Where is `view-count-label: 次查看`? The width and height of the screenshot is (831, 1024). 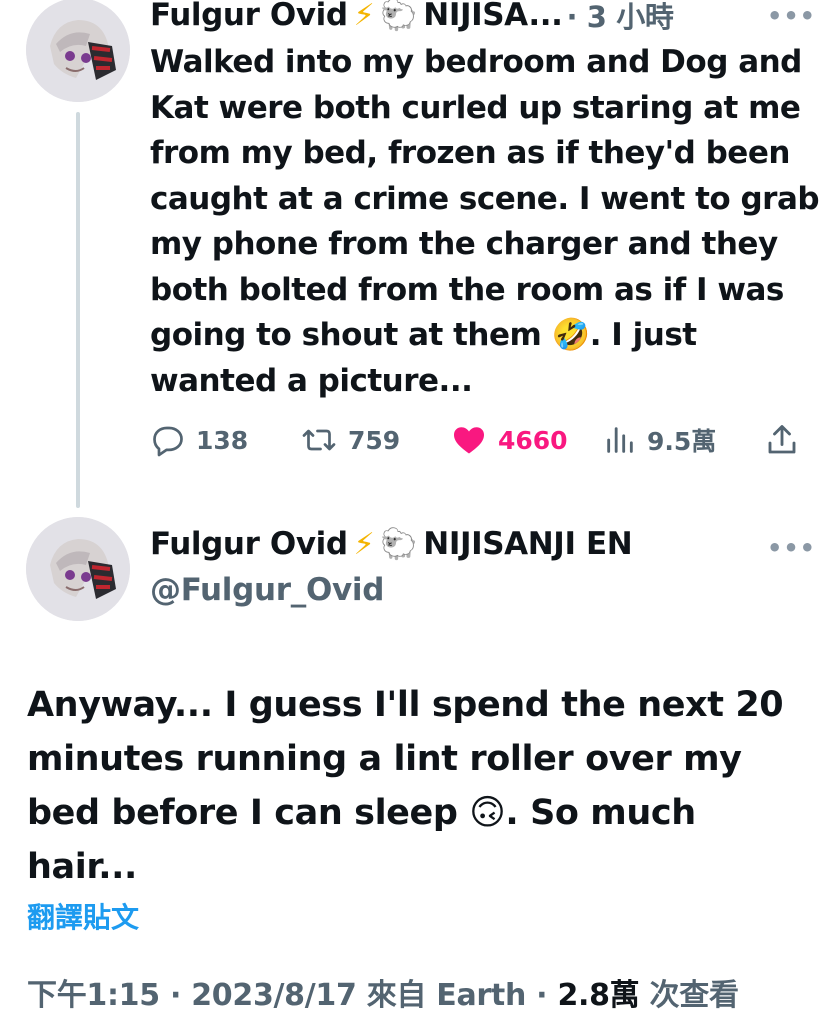
view-count-label: 次查看 is located at coordinates (694, 995).